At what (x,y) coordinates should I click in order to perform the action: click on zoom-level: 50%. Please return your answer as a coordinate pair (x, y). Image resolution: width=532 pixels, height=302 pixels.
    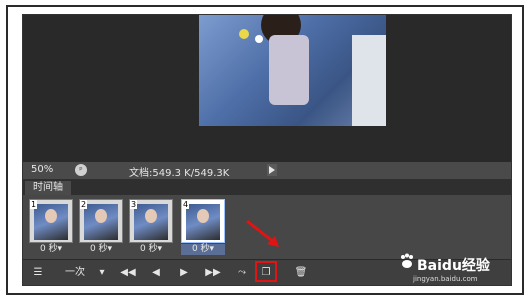
    Looking at the image, I should click on (48, 169).